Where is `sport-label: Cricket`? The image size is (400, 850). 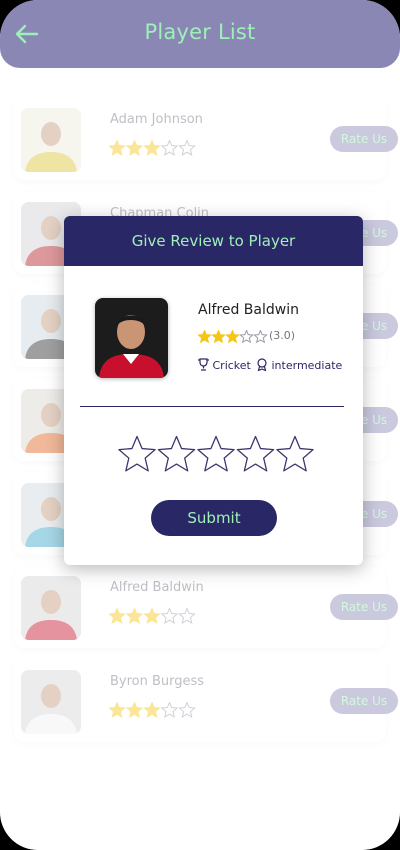
sport-label: Cricket is located at coordinates (231, 365).